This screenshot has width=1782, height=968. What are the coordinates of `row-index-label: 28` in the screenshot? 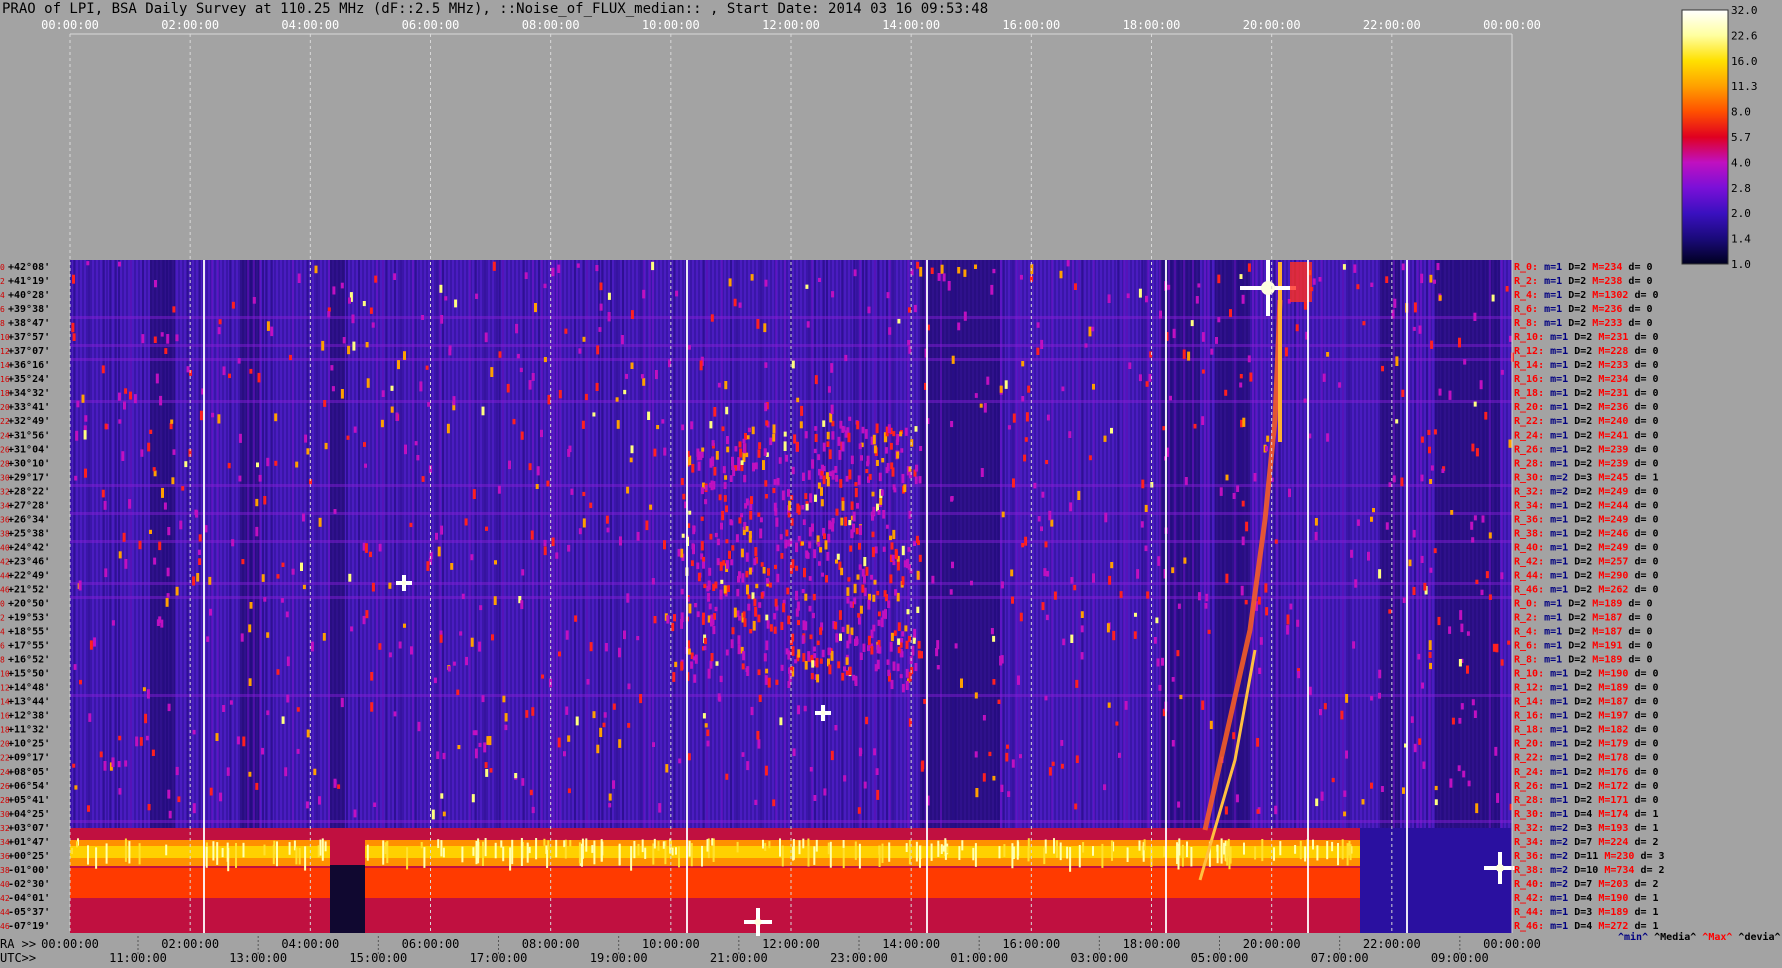 It's located at (5, 463).